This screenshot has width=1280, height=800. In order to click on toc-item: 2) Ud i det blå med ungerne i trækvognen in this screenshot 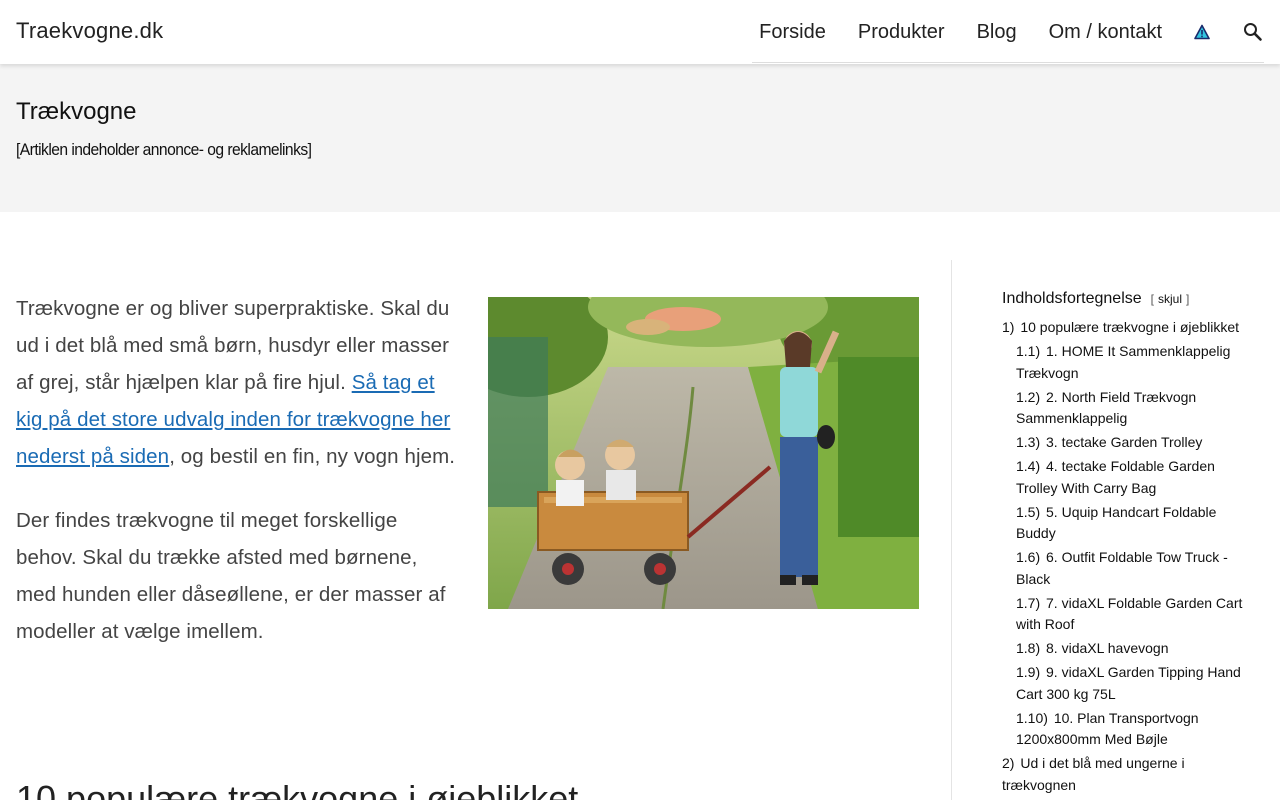, I will do `click(1127, 774)`.